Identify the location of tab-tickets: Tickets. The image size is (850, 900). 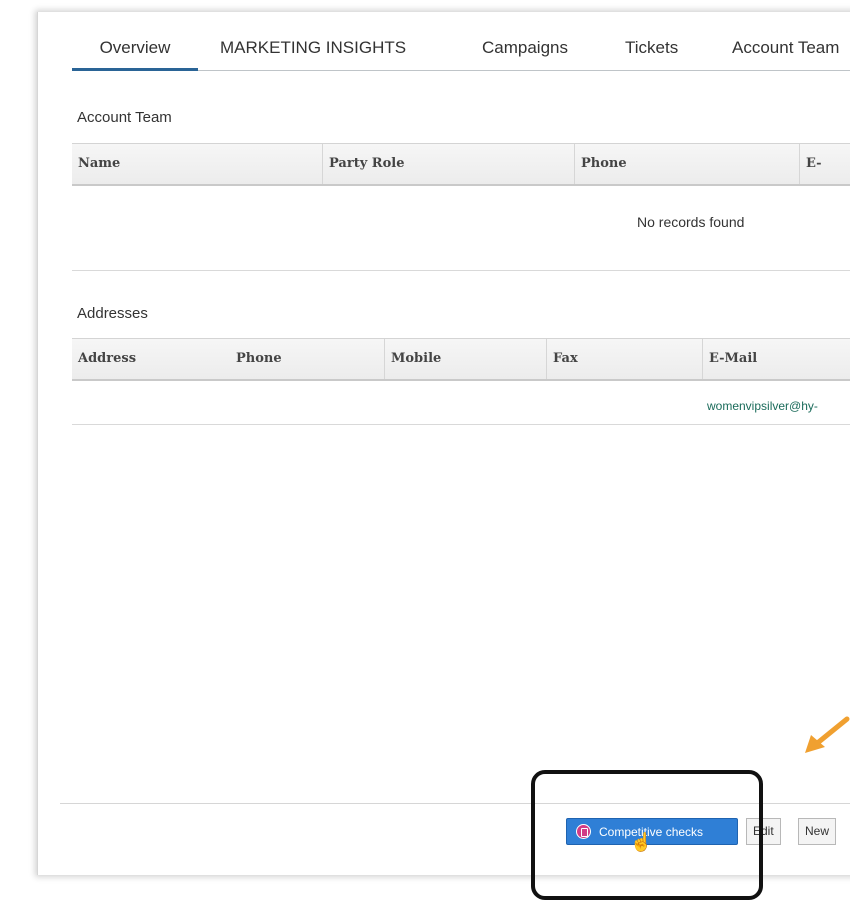
(651, 52).